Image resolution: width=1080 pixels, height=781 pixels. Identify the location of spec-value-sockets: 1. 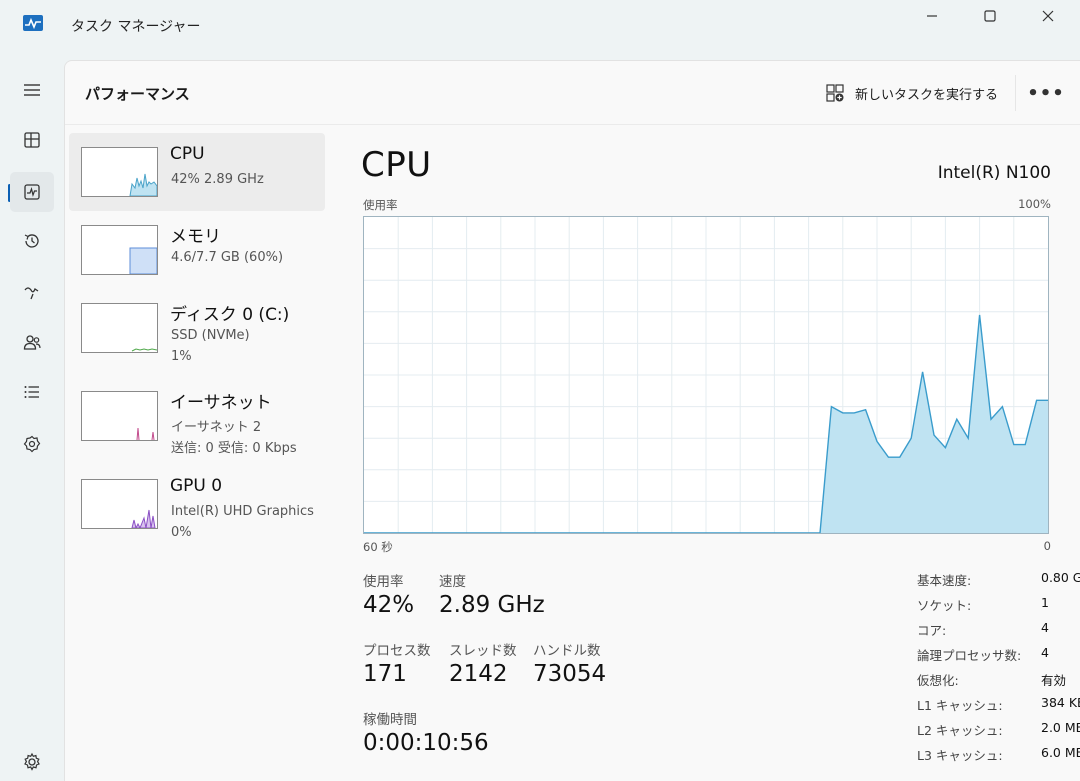
(1045, 602).